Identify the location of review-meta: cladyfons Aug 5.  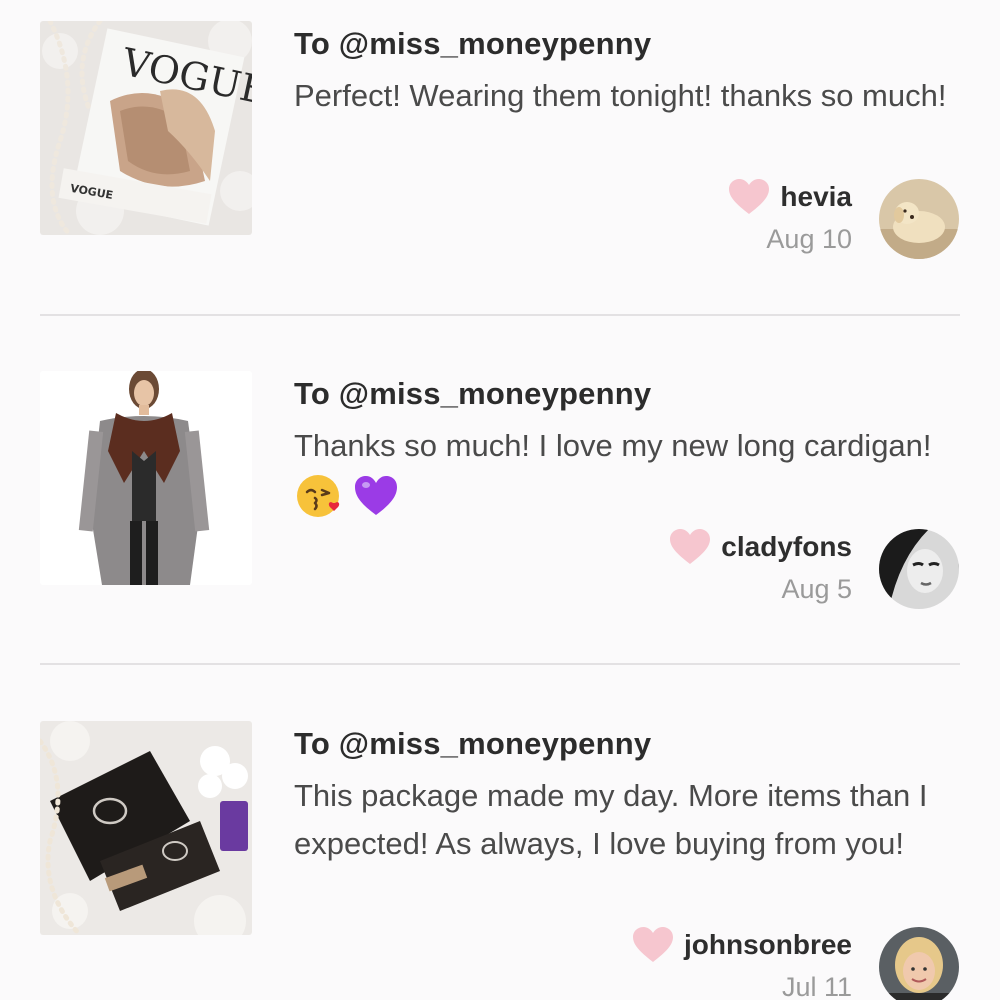
(760, 566).